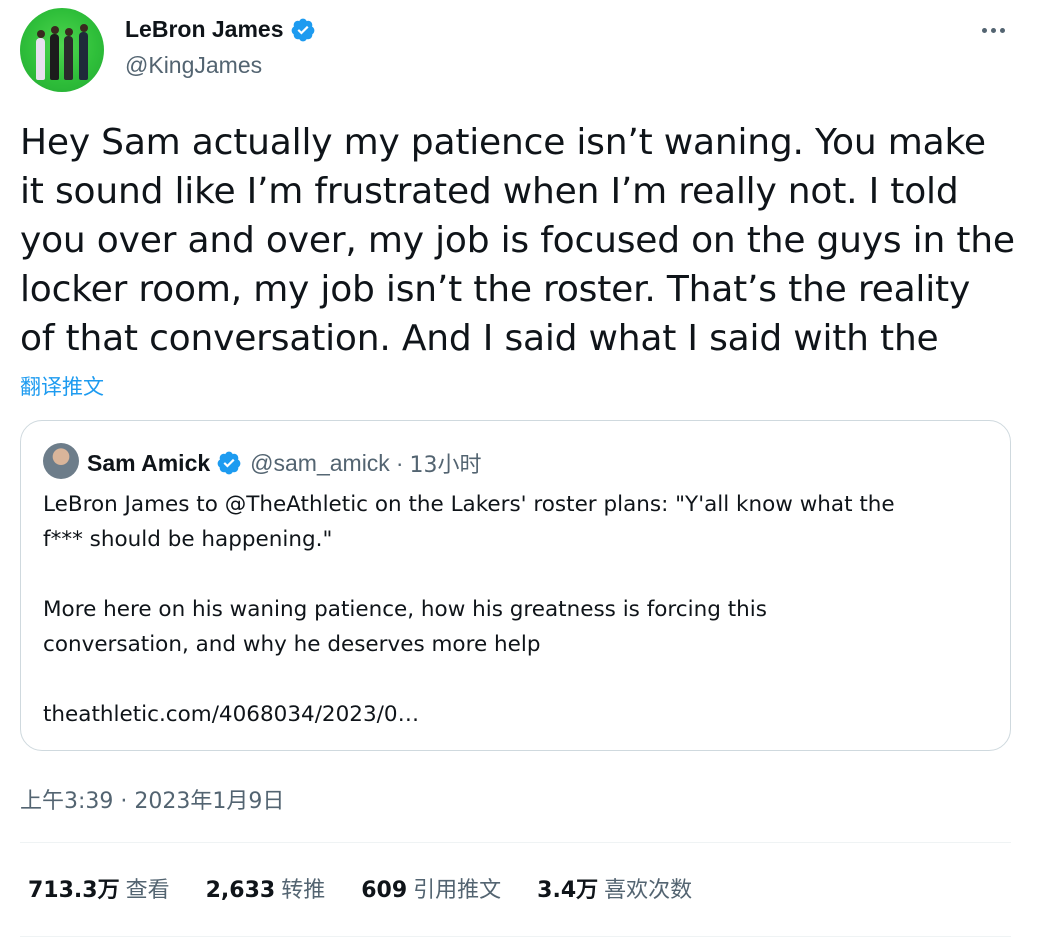 This screenshot has height=938, width=1039. Describe the element at coordinates (993, 30) in the screenshot. I see `more-horizontal-icon` at that location.